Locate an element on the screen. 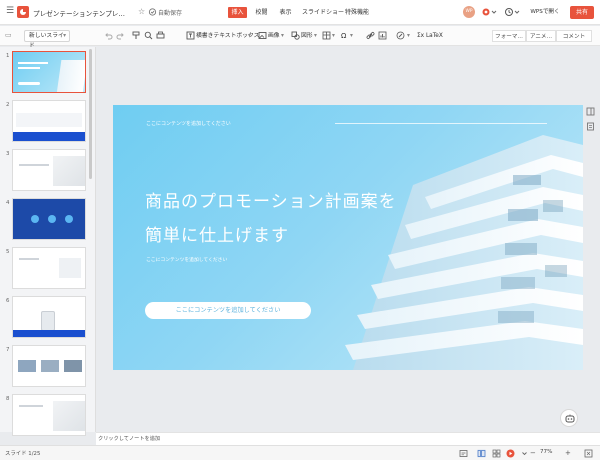 The image size is (600, 460). star-icon: ☆ is located at coordinates (142, 12).